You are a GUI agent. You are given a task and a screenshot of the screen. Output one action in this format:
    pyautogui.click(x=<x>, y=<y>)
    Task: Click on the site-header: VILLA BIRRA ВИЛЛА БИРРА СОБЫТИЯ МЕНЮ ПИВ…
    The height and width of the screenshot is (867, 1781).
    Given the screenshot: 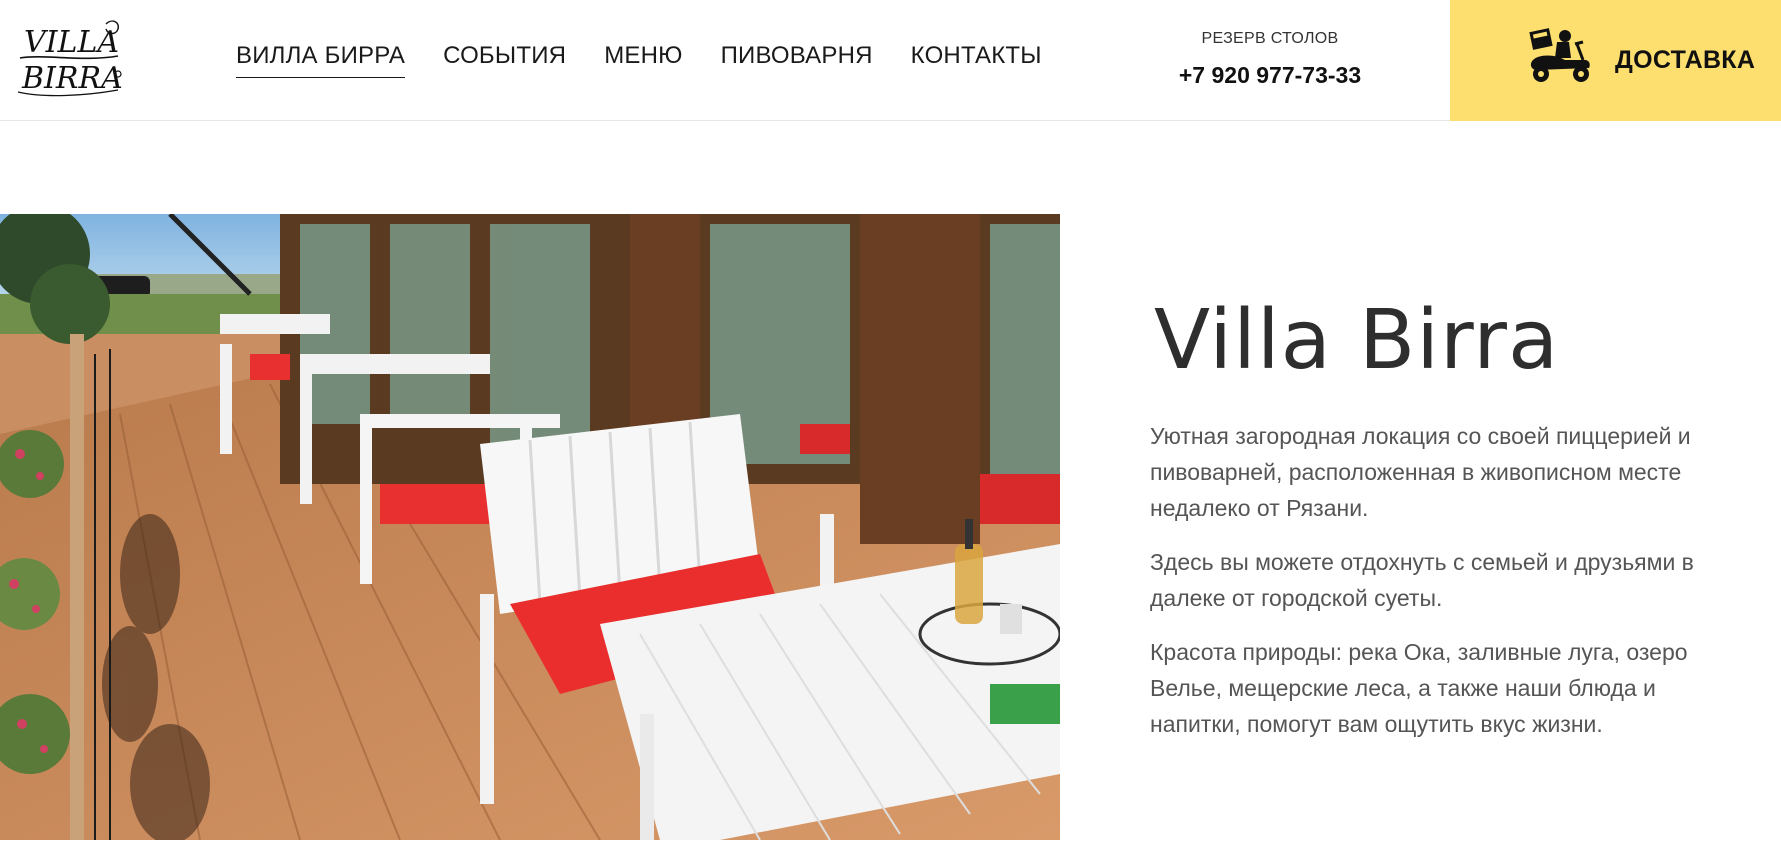 What is the action you would take?
    pyautogui.click(x=890, y=60)
    